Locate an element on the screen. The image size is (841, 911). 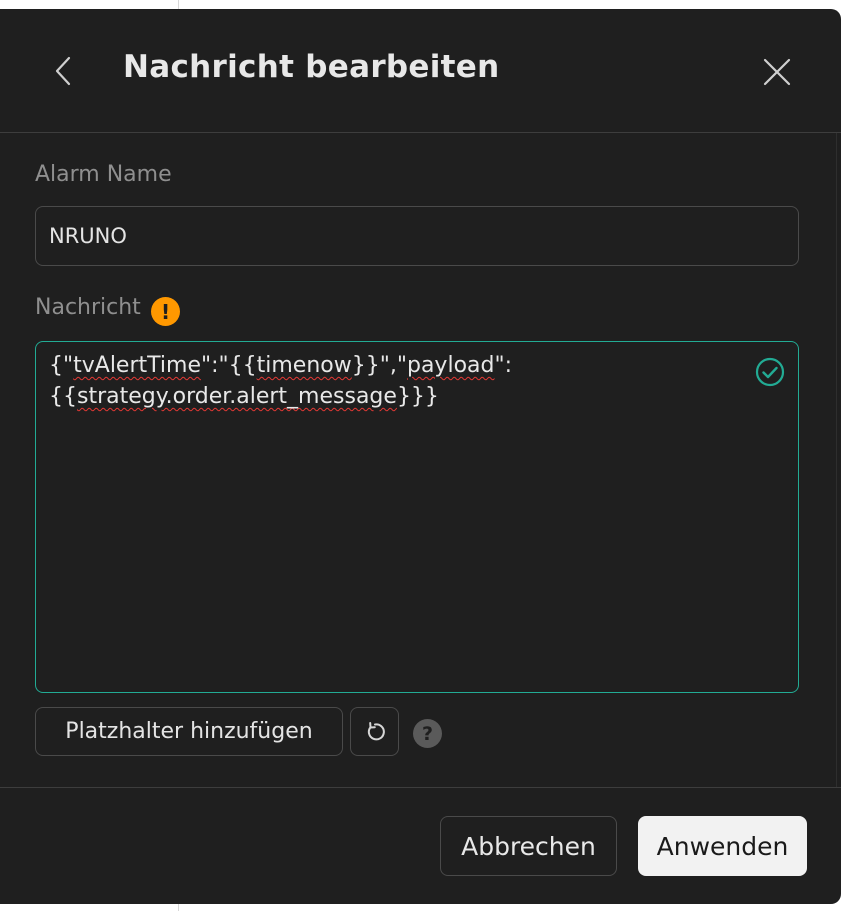
cancel-button: Abbrechen is located at coordinates (528, 846).